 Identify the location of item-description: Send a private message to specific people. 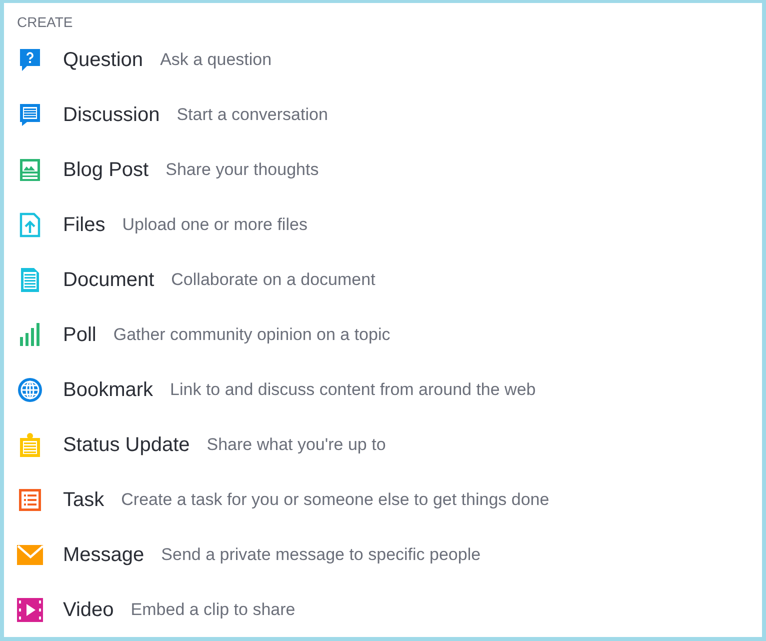
(321, 555).